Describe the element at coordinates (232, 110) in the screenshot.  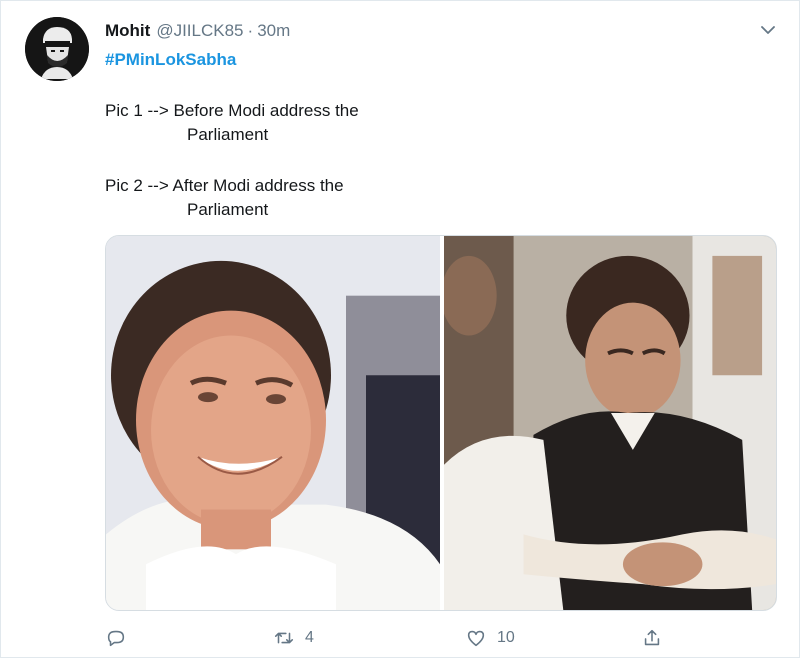
I see `tweet-text-line-1: Pic 1 --> Before Modi address the` at that location.